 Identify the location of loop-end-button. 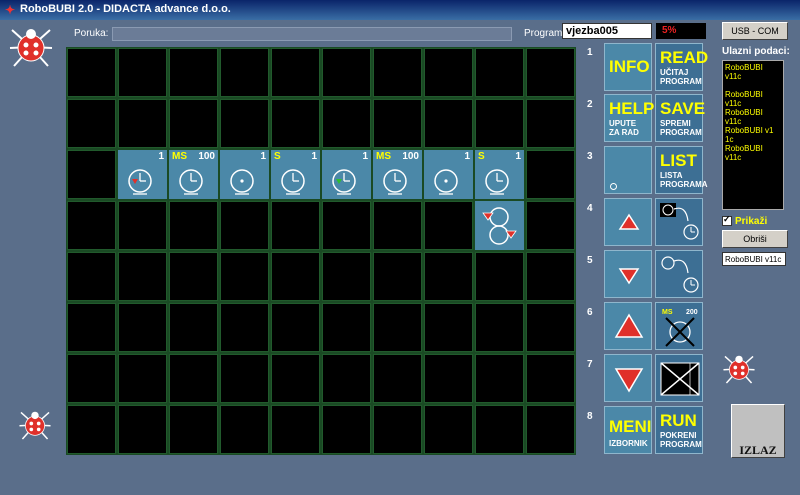
(679, 274).